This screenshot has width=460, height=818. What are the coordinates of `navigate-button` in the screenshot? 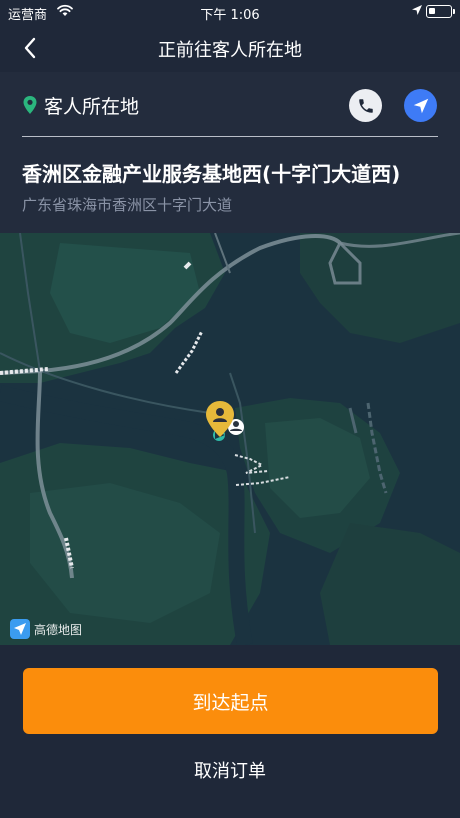 It's located at (420, 105).